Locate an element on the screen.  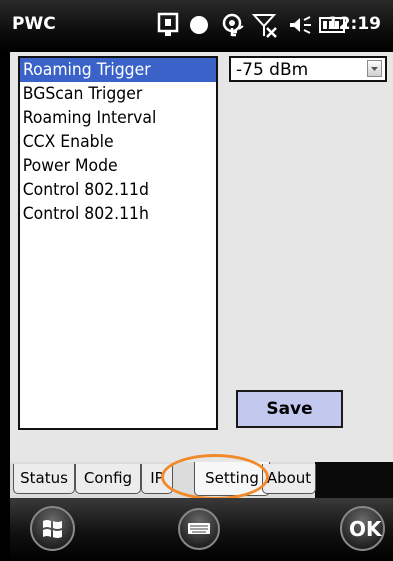
dropdown-button is located at coordinates (374, 68).